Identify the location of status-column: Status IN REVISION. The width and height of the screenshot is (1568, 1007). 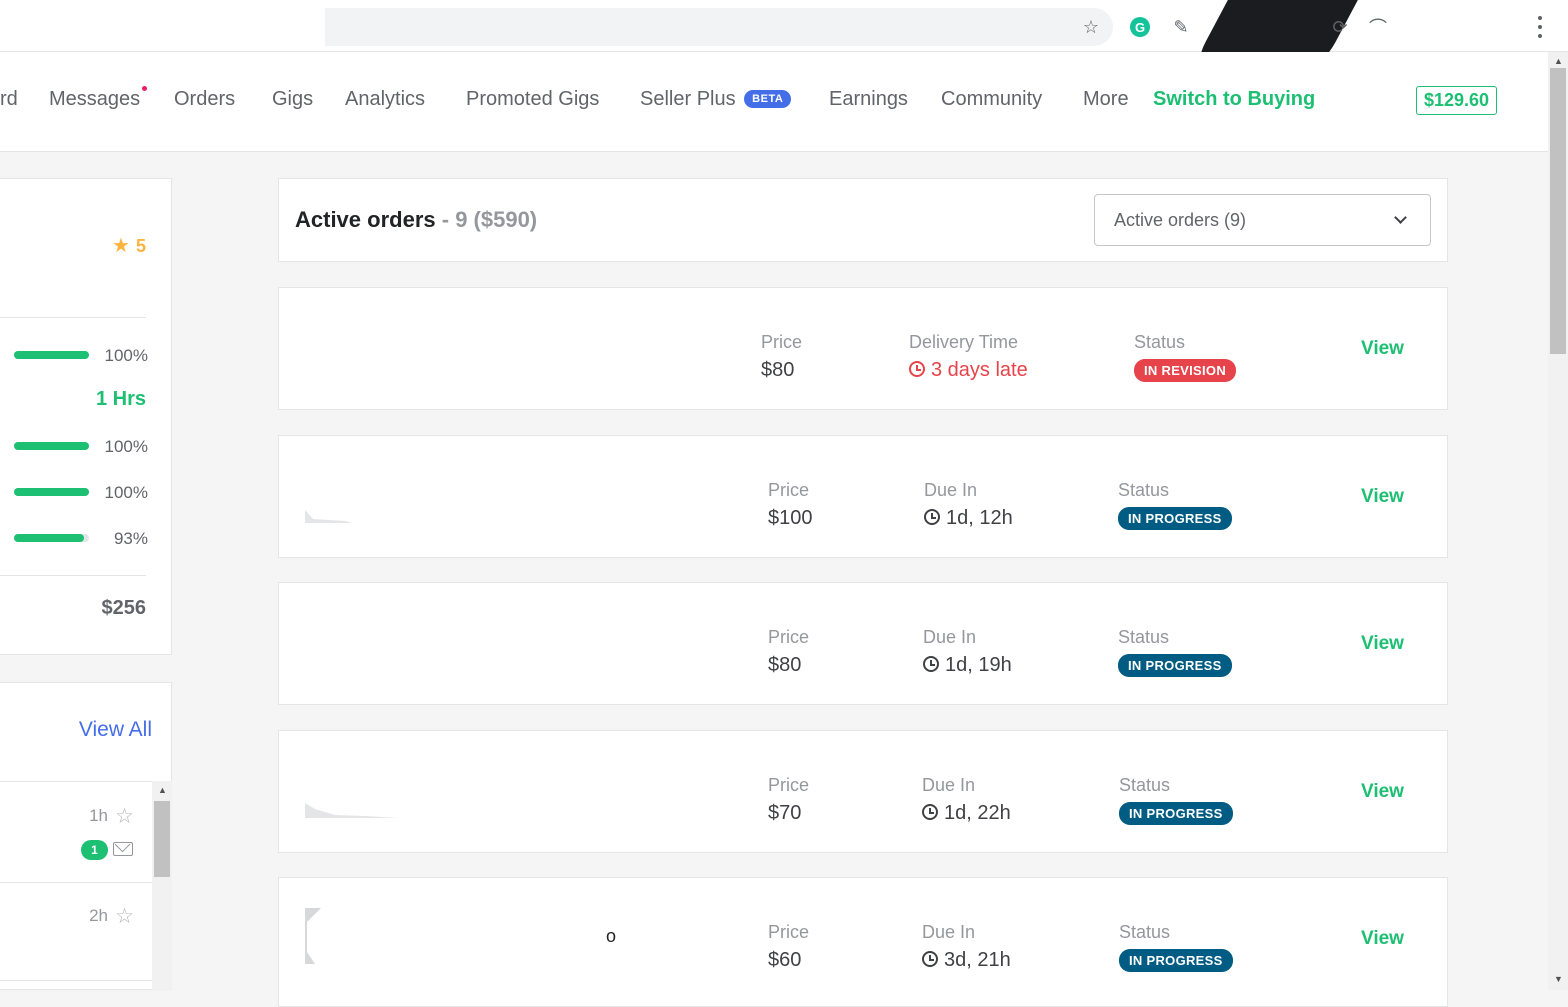
(1185, 357).